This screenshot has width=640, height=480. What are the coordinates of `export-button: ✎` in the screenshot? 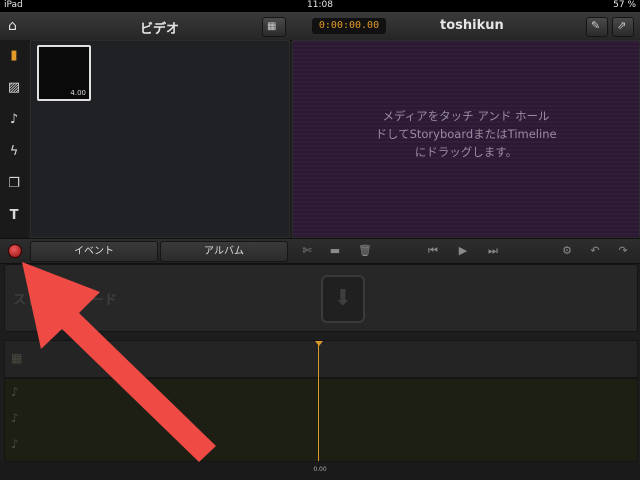 It's located at (597, 27).